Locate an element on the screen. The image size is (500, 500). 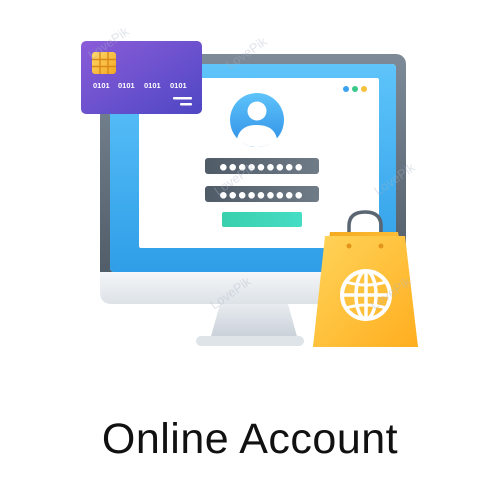
user-avatar-icon is located at coordinates (257, 120).